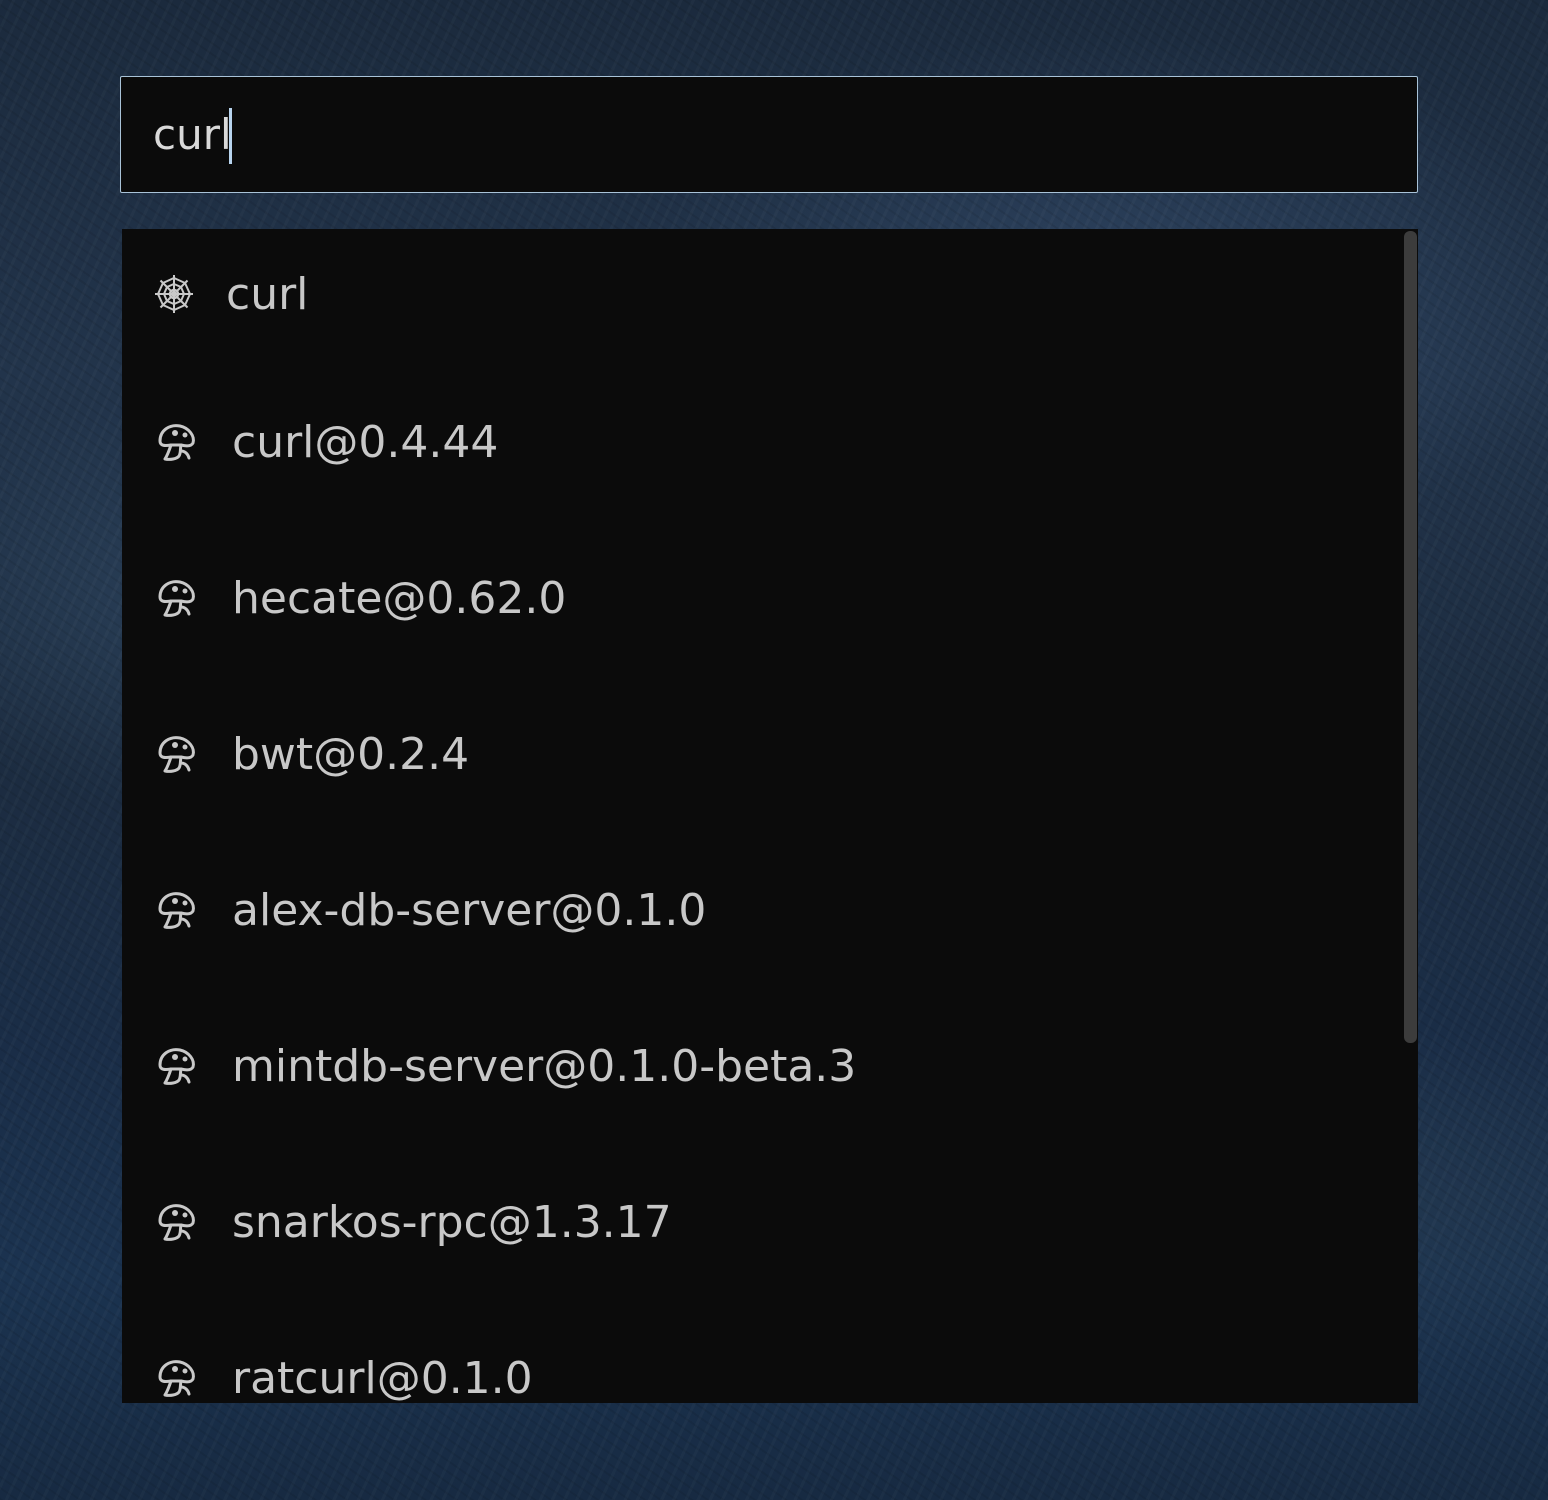  I want to click on result-item: mintdb-server@0.1.0-beta.3, so click(760, 1066).